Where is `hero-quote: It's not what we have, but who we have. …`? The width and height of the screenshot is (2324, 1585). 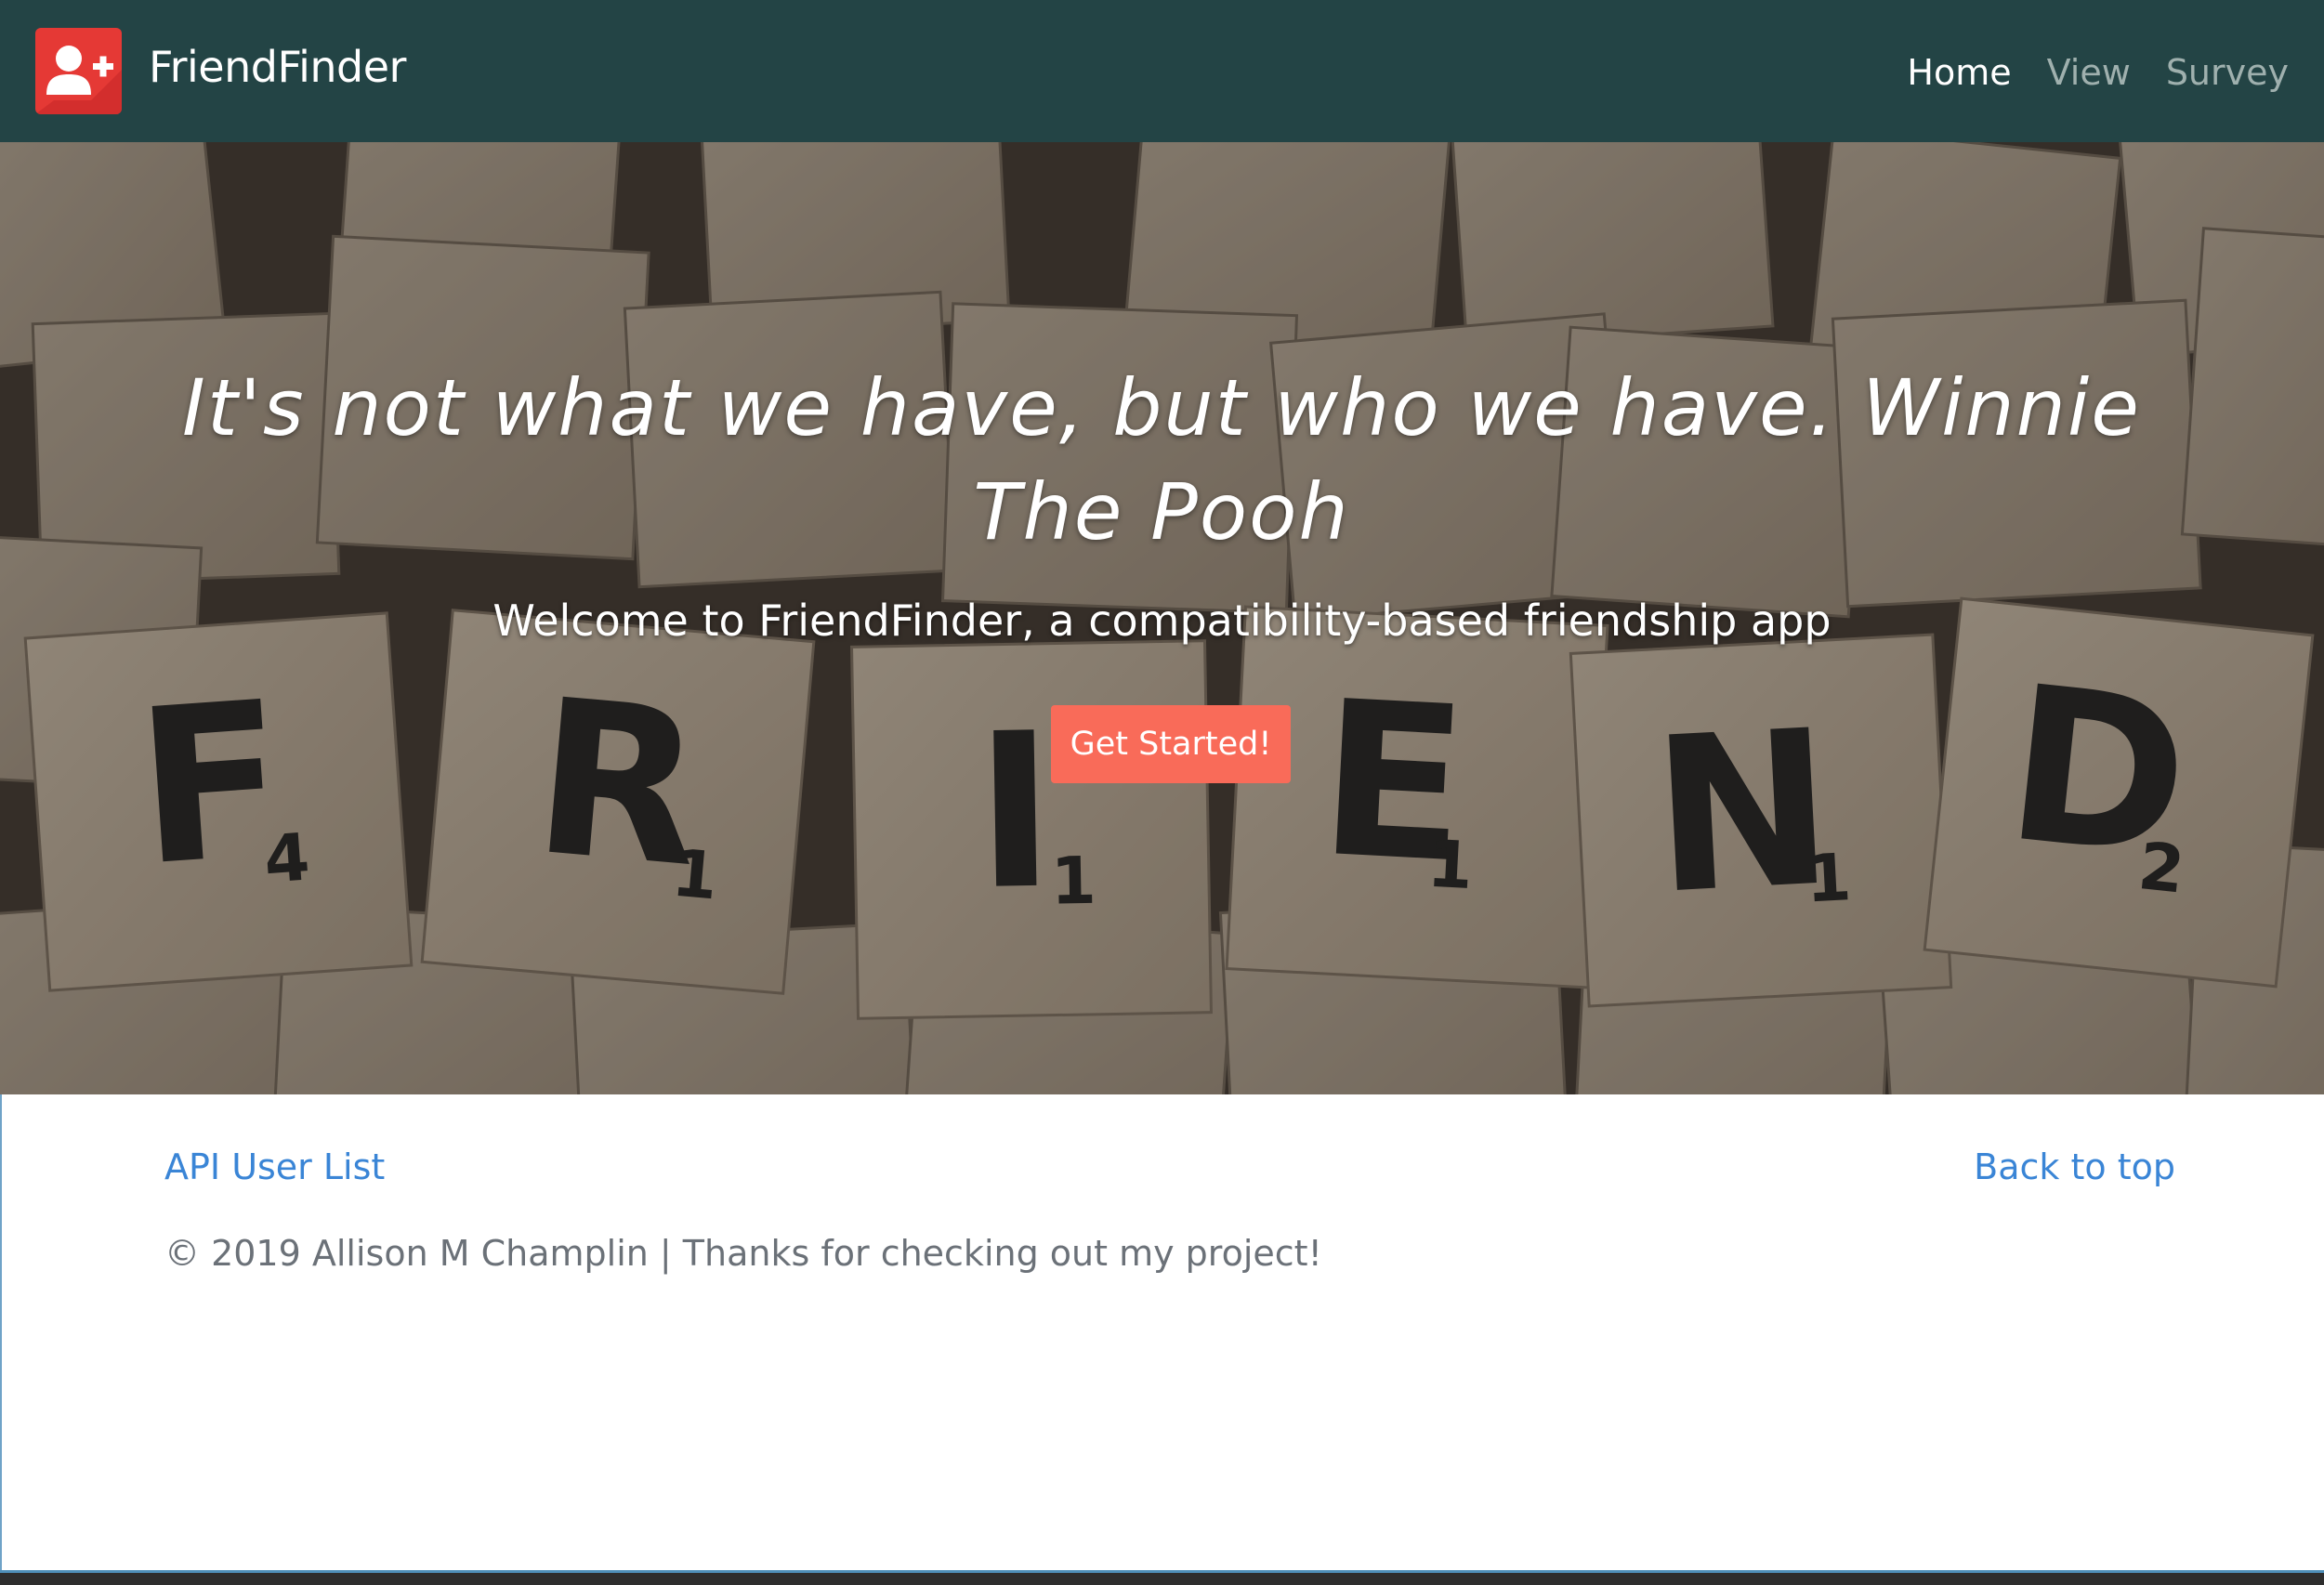
hero-quote: It's not what we have, but who we have. … is located at coordinates (1161, 460).